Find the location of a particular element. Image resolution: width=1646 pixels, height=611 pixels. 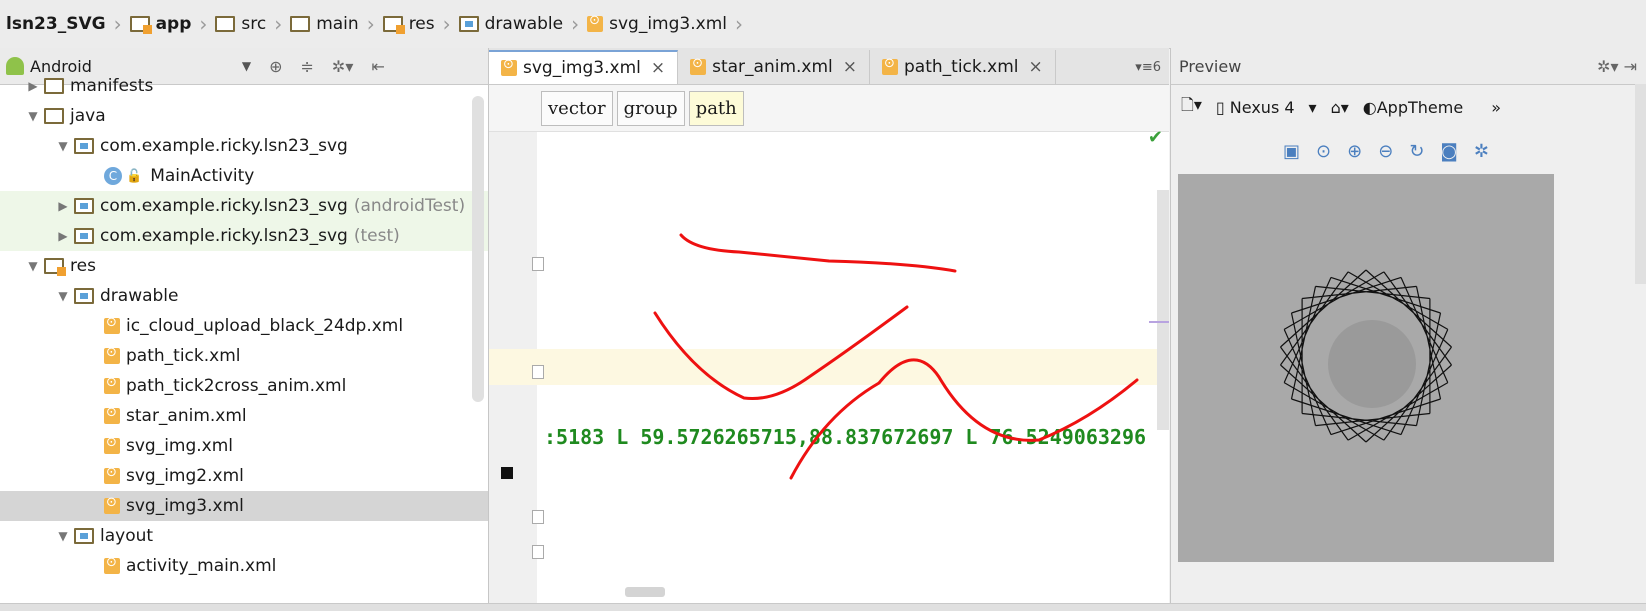

breadcrumb-drawable-label: drawable is located at coordinates (524, 24).